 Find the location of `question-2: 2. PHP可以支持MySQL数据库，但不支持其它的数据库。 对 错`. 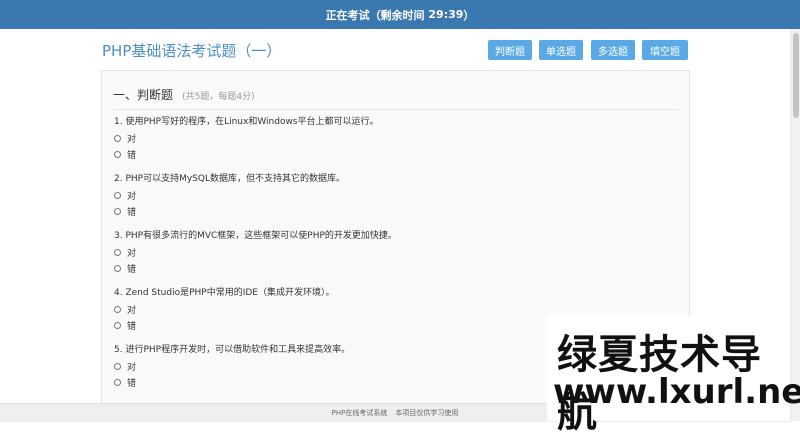

question-2: 2. PHP可以支持MySQL数据库，但不支持其它的数据库。 对 错 is located at coordinates (229, 195).